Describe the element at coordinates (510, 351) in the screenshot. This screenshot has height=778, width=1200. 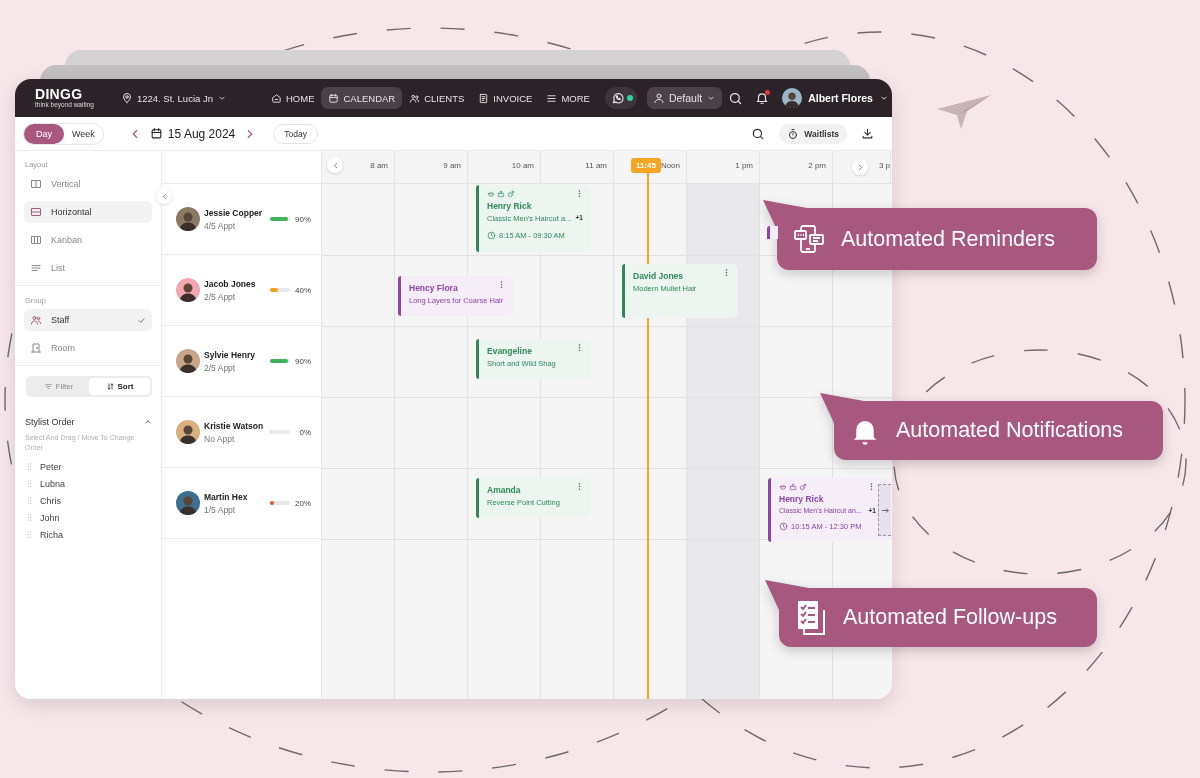
I see `client-name: Evangeline` at that location.